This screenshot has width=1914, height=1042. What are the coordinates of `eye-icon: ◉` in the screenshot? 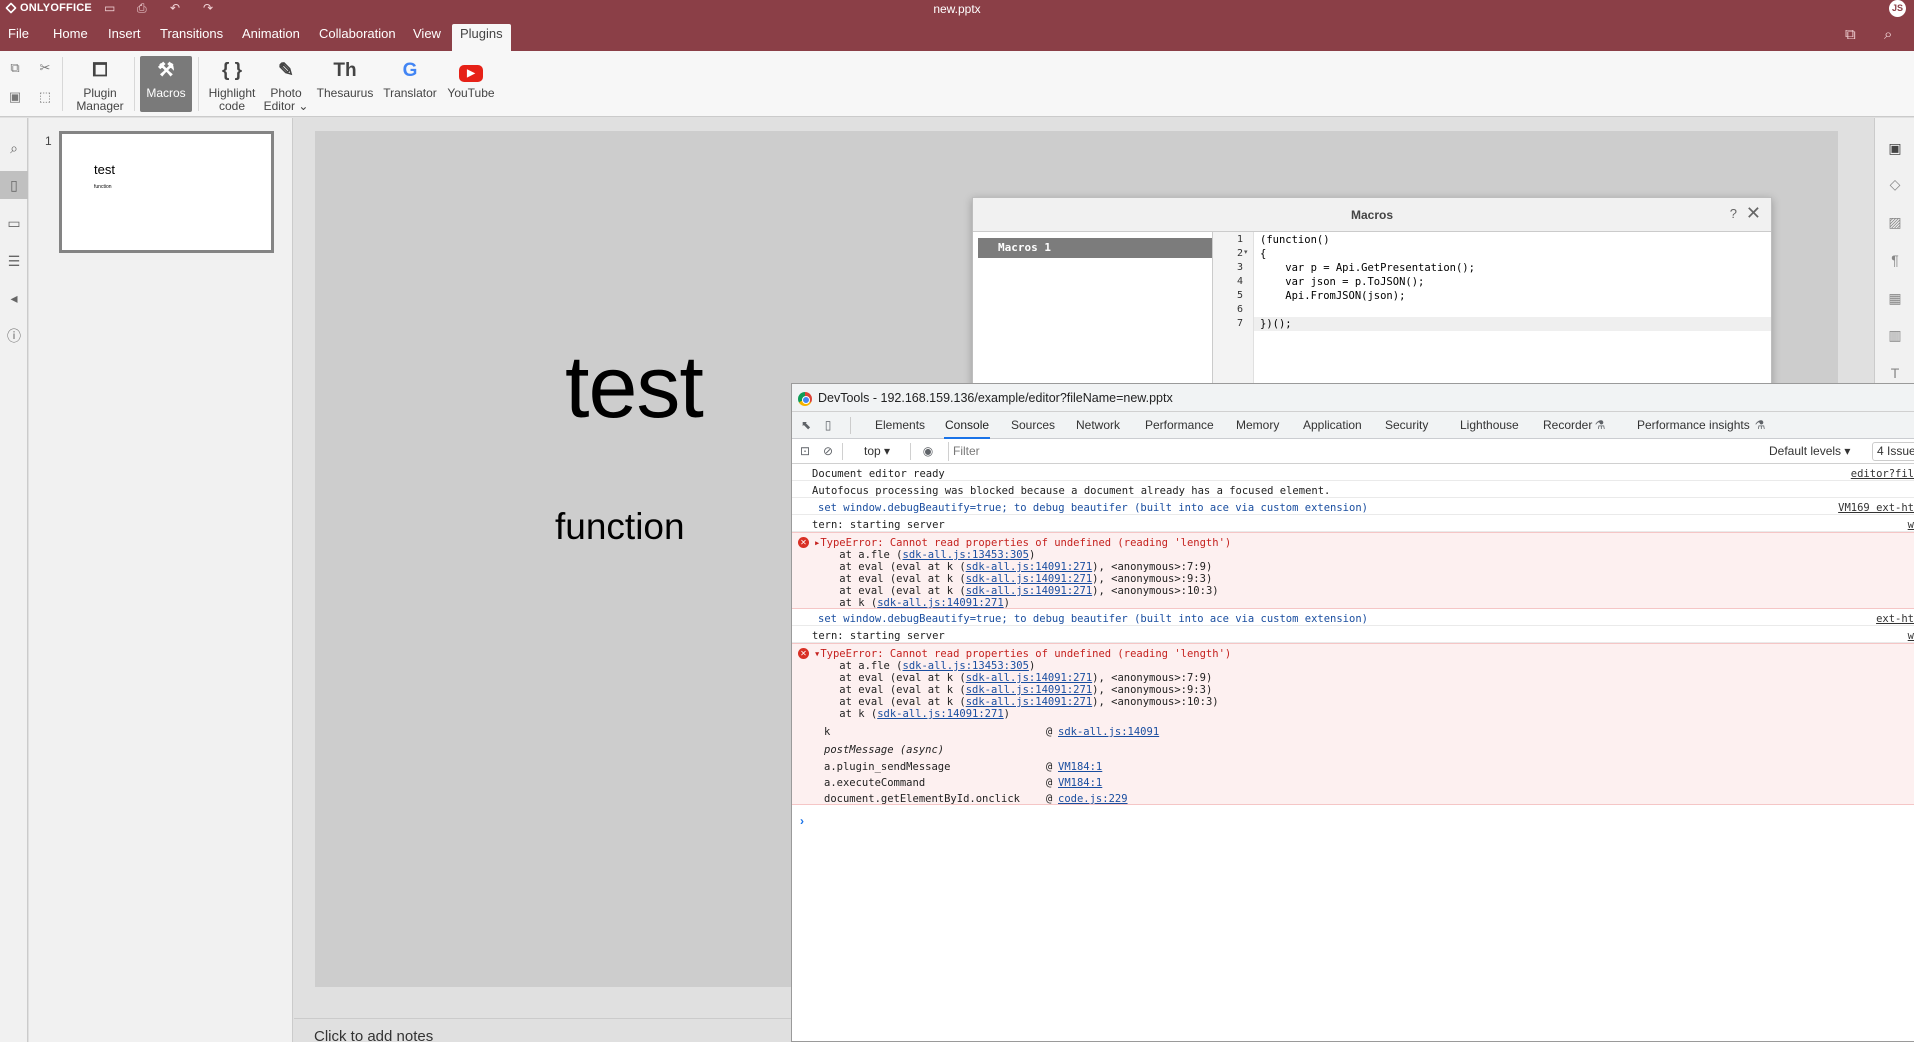 It's located at (928, 451).